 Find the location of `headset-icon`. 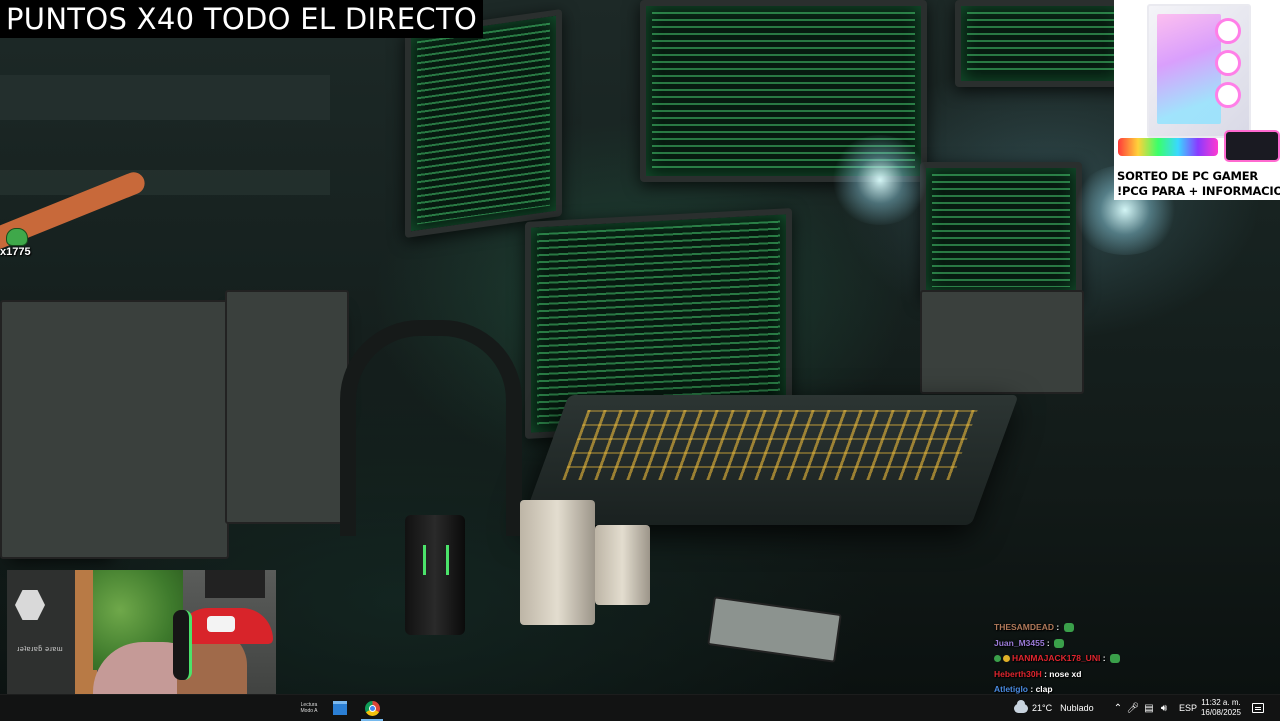

headset-icon is located at coordinates (182, 645).